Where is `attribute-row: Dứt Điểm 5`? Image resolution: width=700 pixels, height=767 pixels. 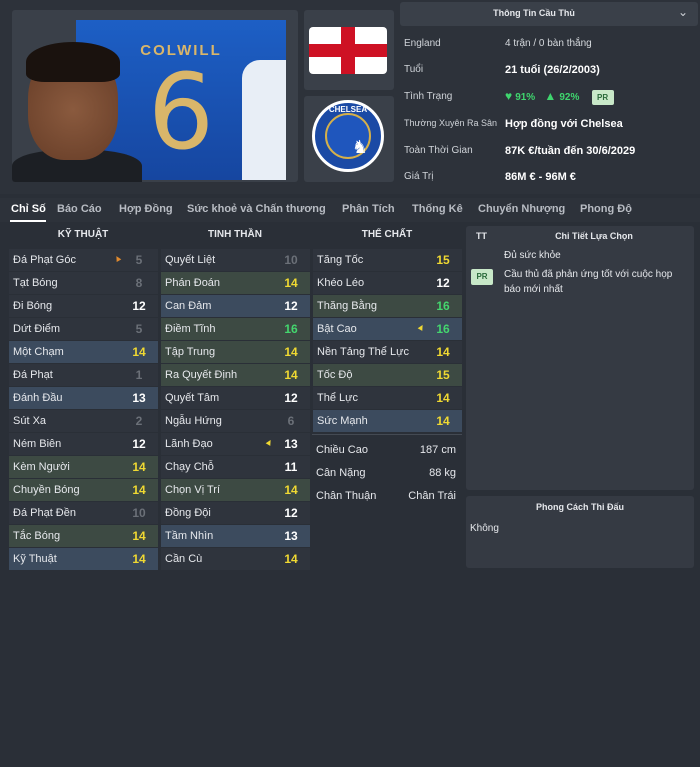 attribute-row: Dứt Điểm 5 is located at coordinates (83, 329).